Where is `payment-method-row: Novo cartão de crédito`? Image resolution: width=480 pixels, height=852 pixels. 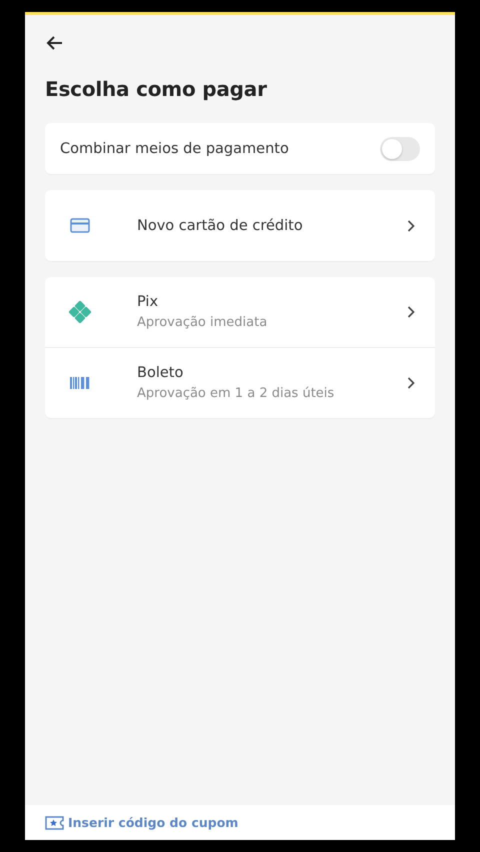
payment-method-row: Novo cartão de crédito is located at coordinates (240, 225).